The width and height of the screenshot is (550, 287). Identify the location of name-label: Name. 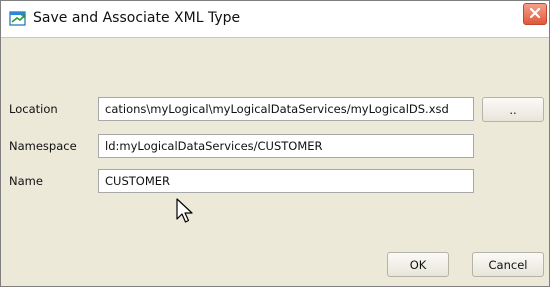
(26, 181).